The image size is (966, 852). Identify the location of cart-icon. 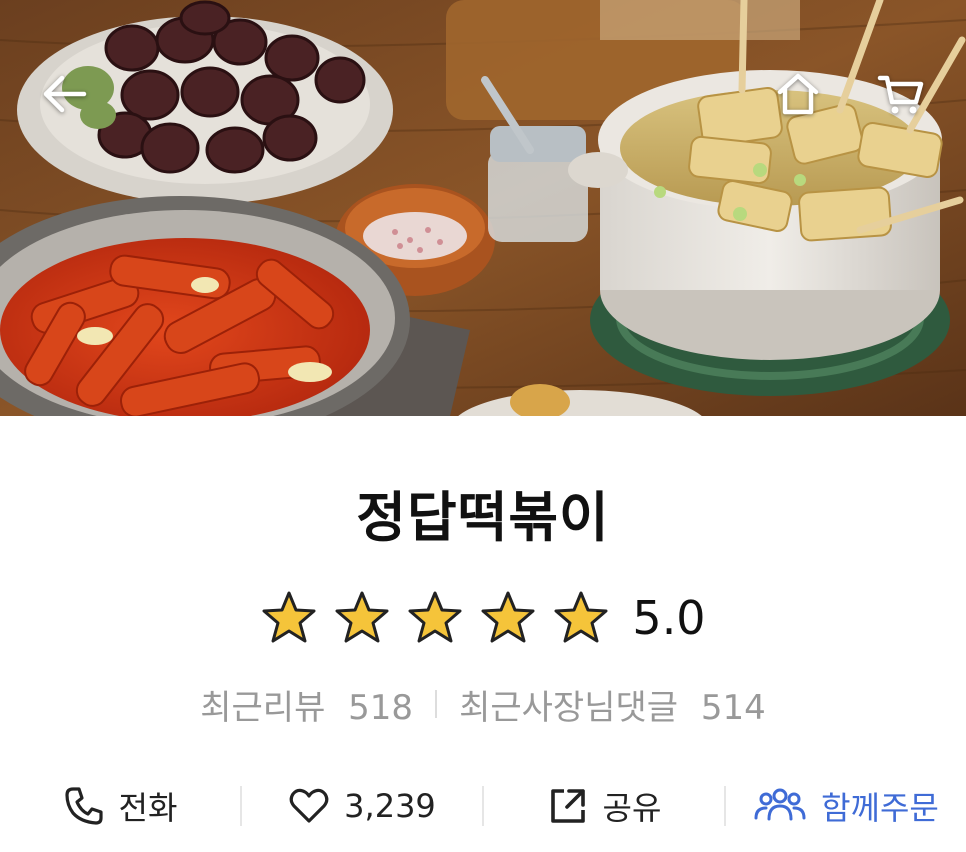
(900, 94).